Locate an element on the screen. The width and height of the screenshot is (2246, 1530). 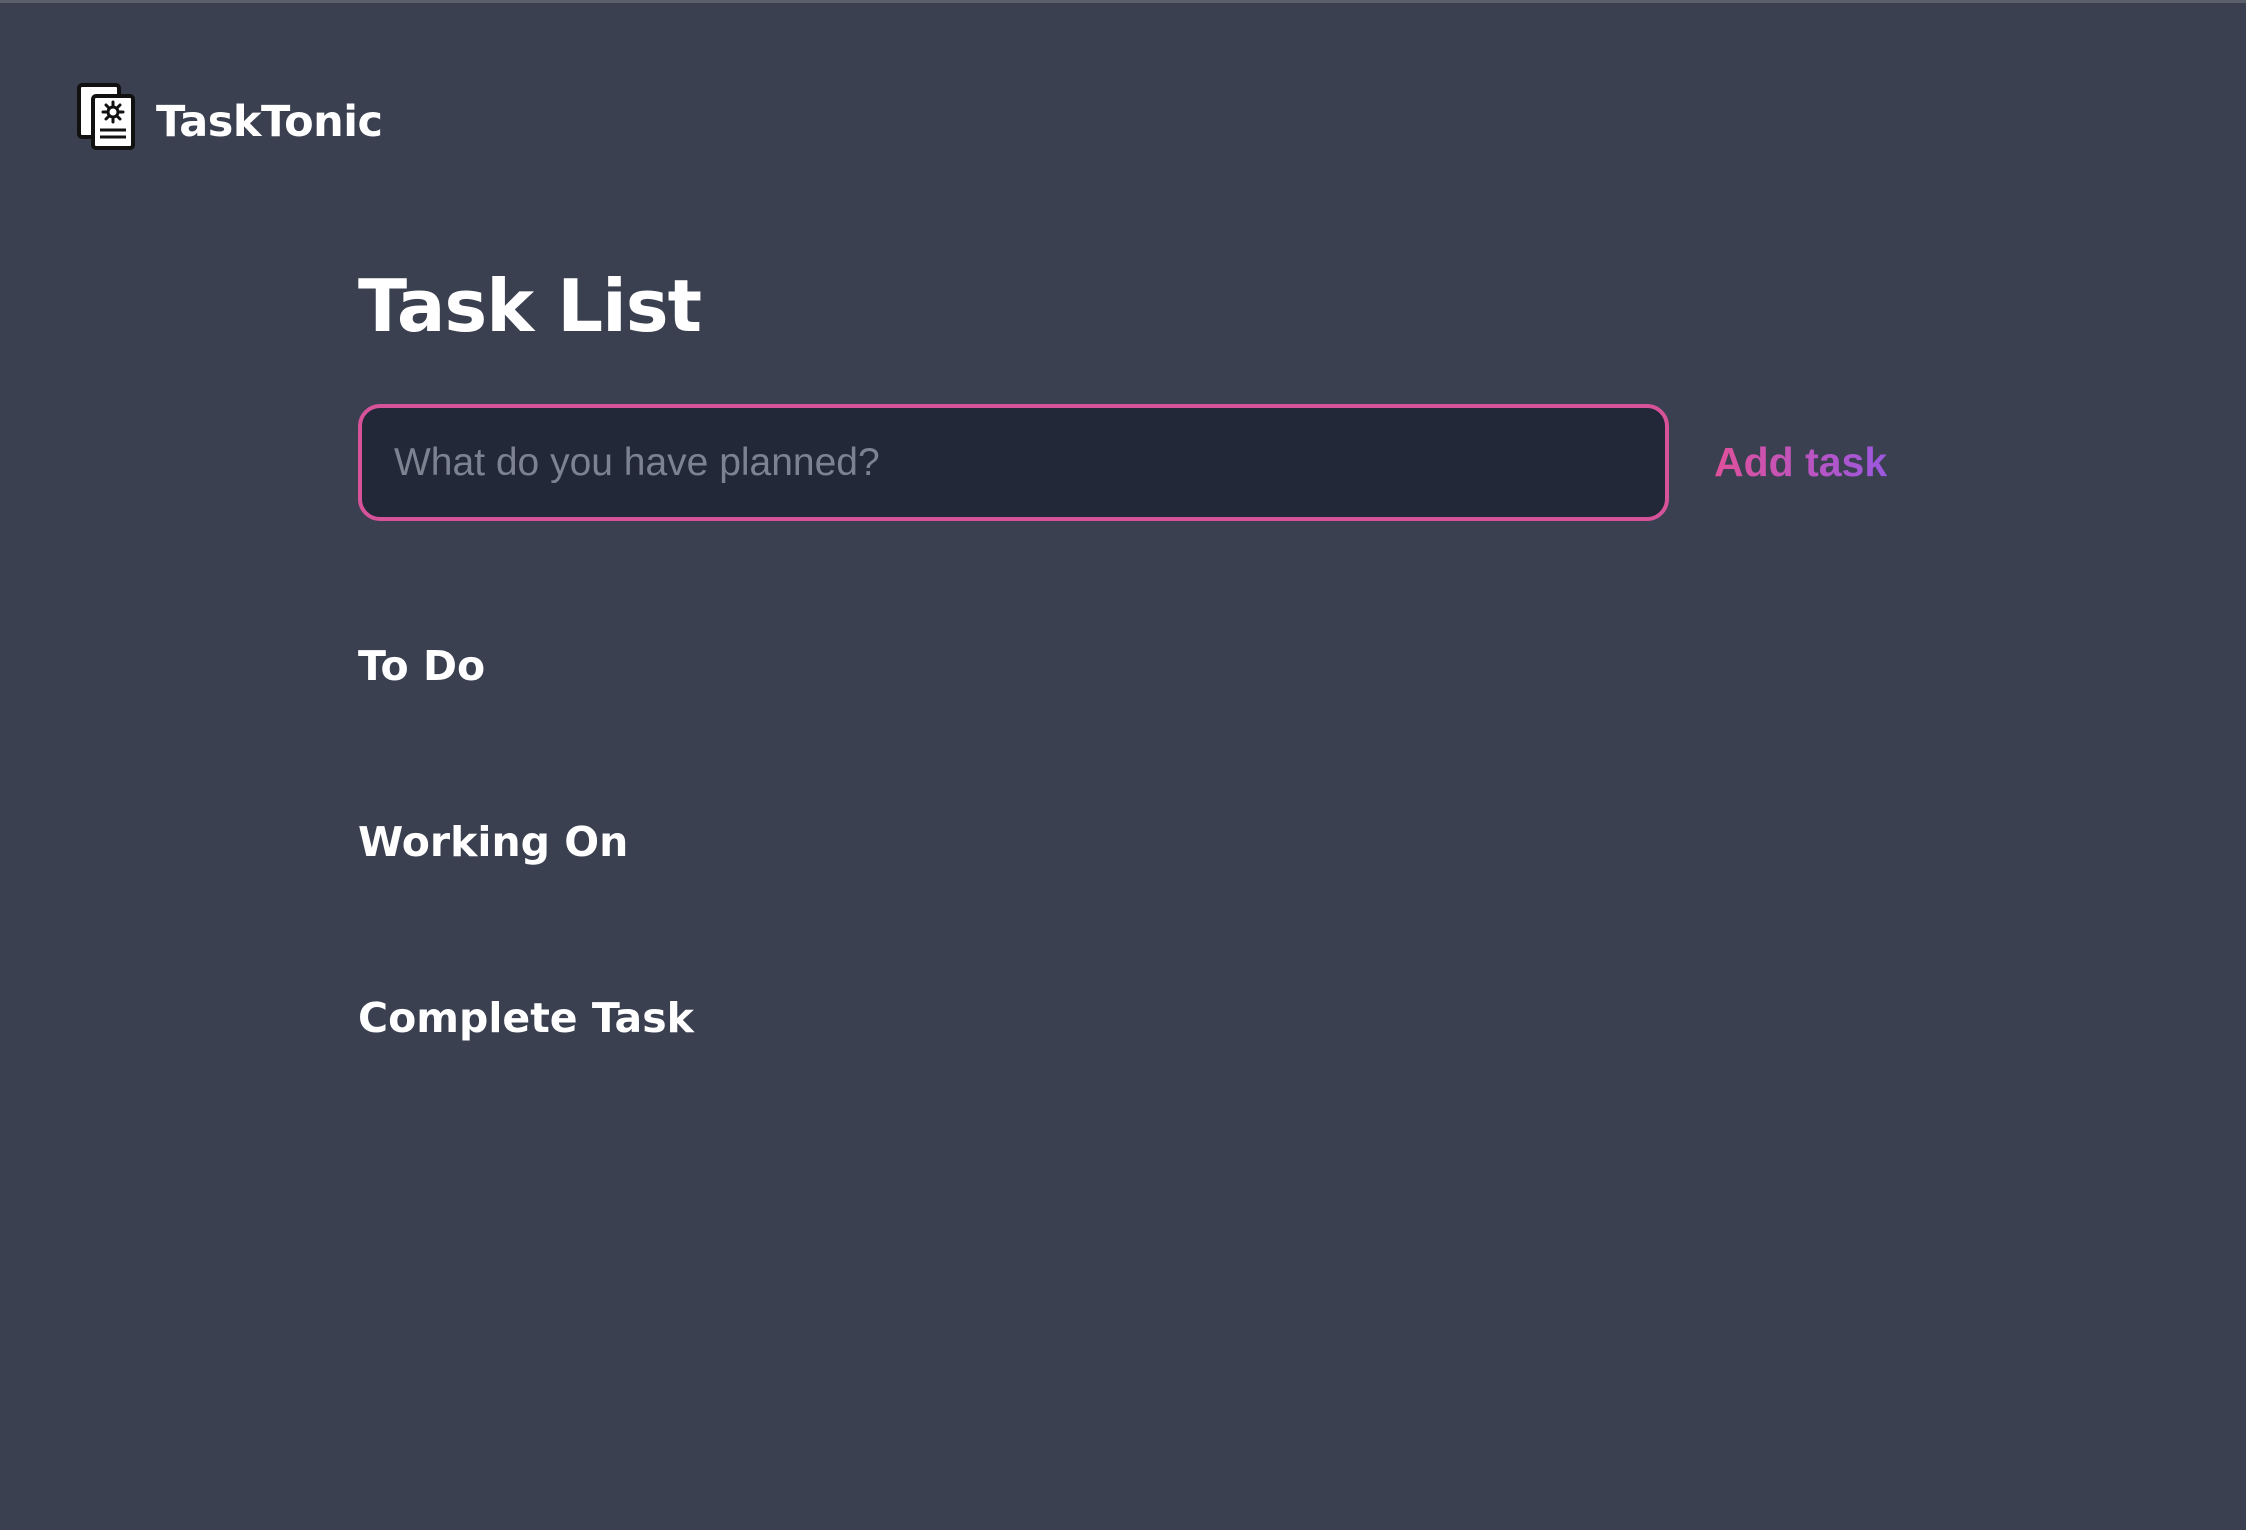
task-form: Add task is located at coordinates (1122, 462).